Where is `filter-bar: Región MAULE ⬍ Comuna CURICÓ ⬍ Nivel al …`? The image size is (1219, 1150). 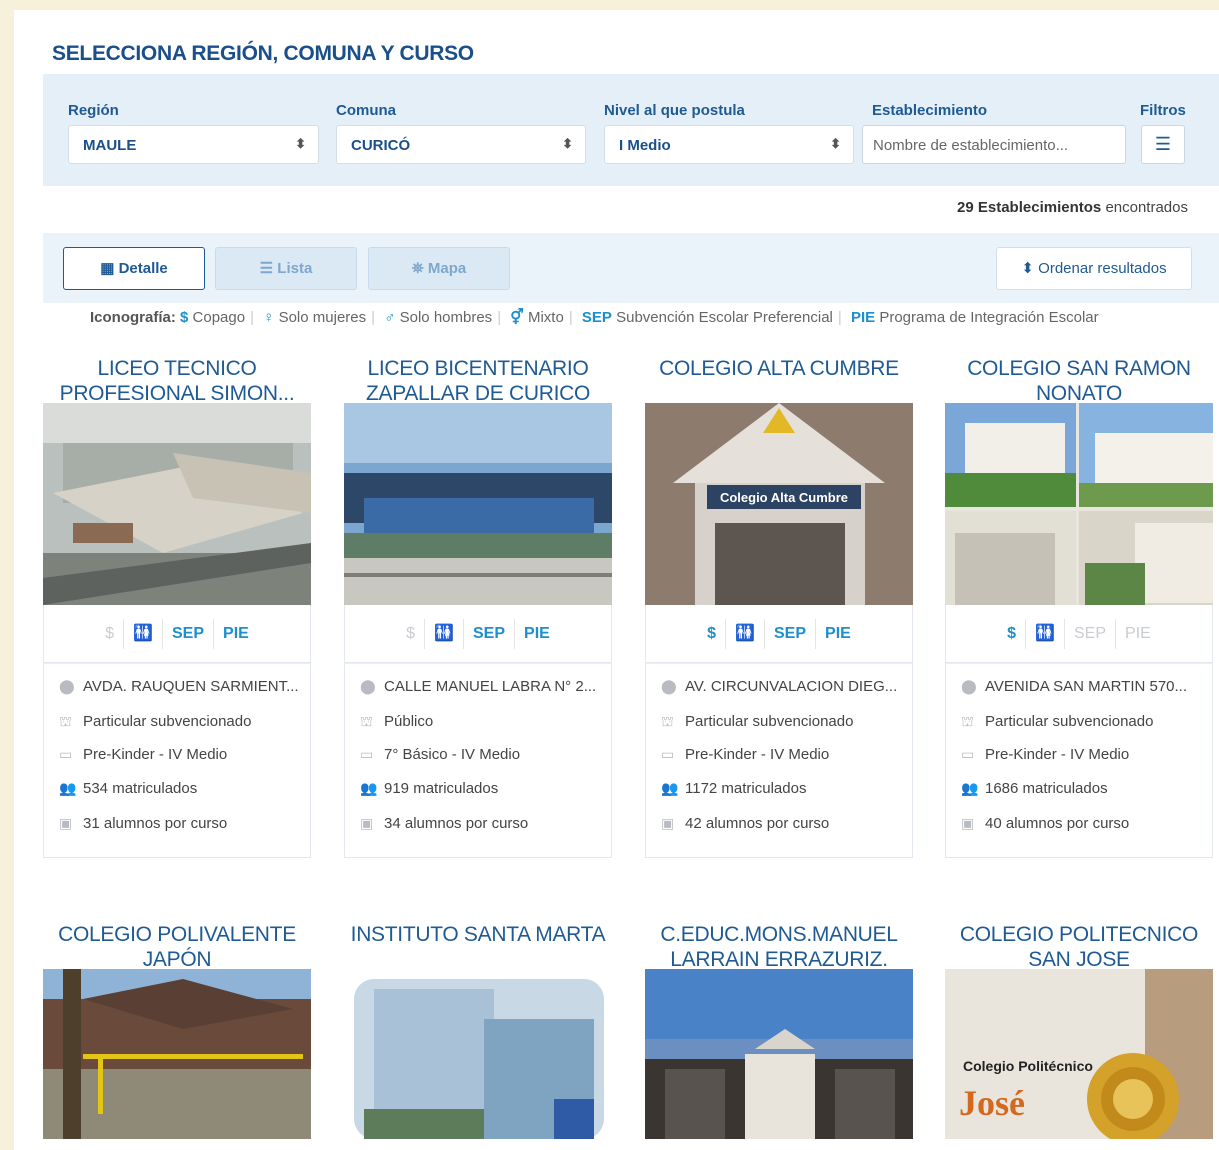 filter-bar: Región MAULE ⬍ Comuna CURICÓ ⬍ Nivel al … is located at coordinates (631, 130).